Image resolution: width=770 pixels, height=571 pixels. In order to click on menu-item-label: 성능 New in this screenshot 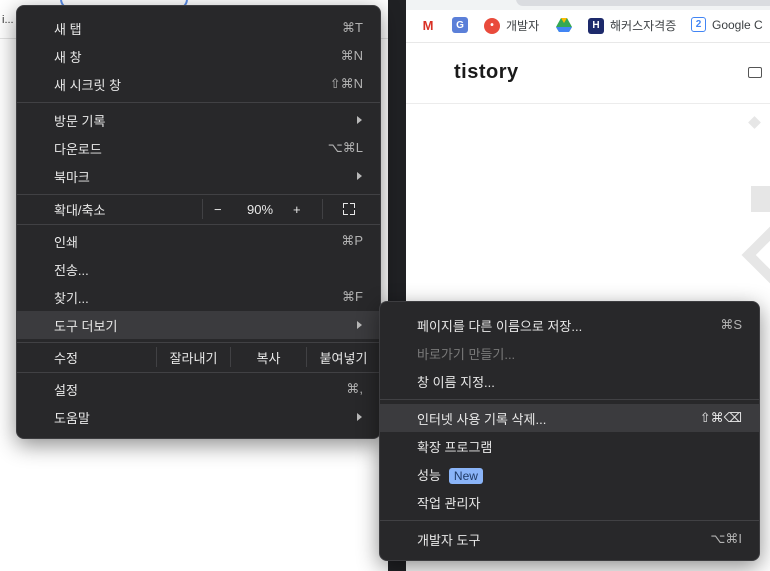, I will do `click(450, 474)`.